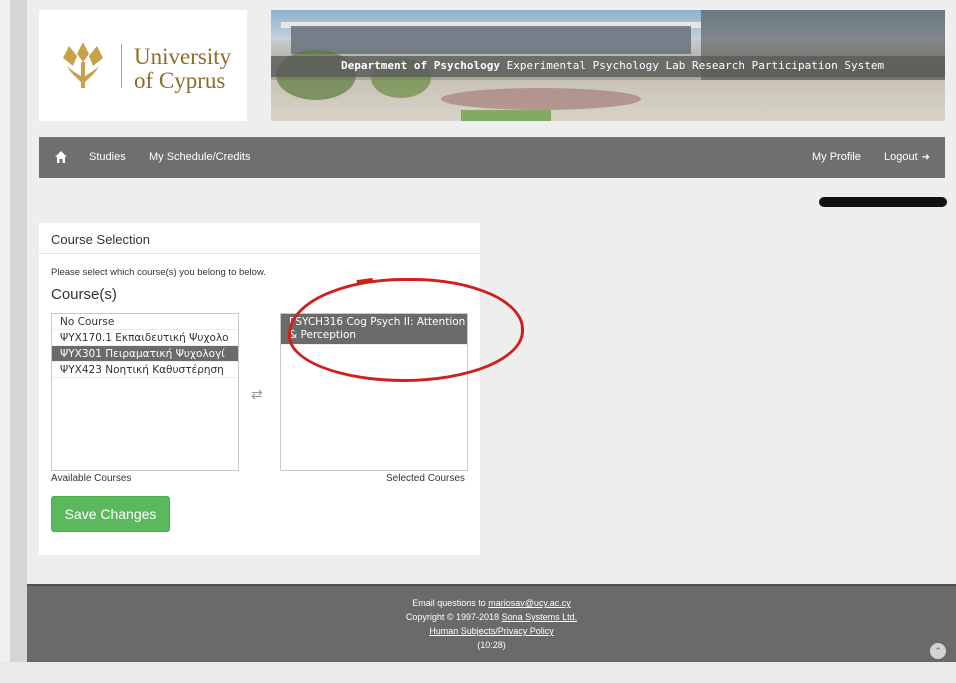 The height and width of the screenshot is (683, 956). Describe the element at coordinates (145, 338) in the screenshot. I see `course-option: ΨΥΧ170.1 Εκπαιδευτική Ψυχολο` at that location.